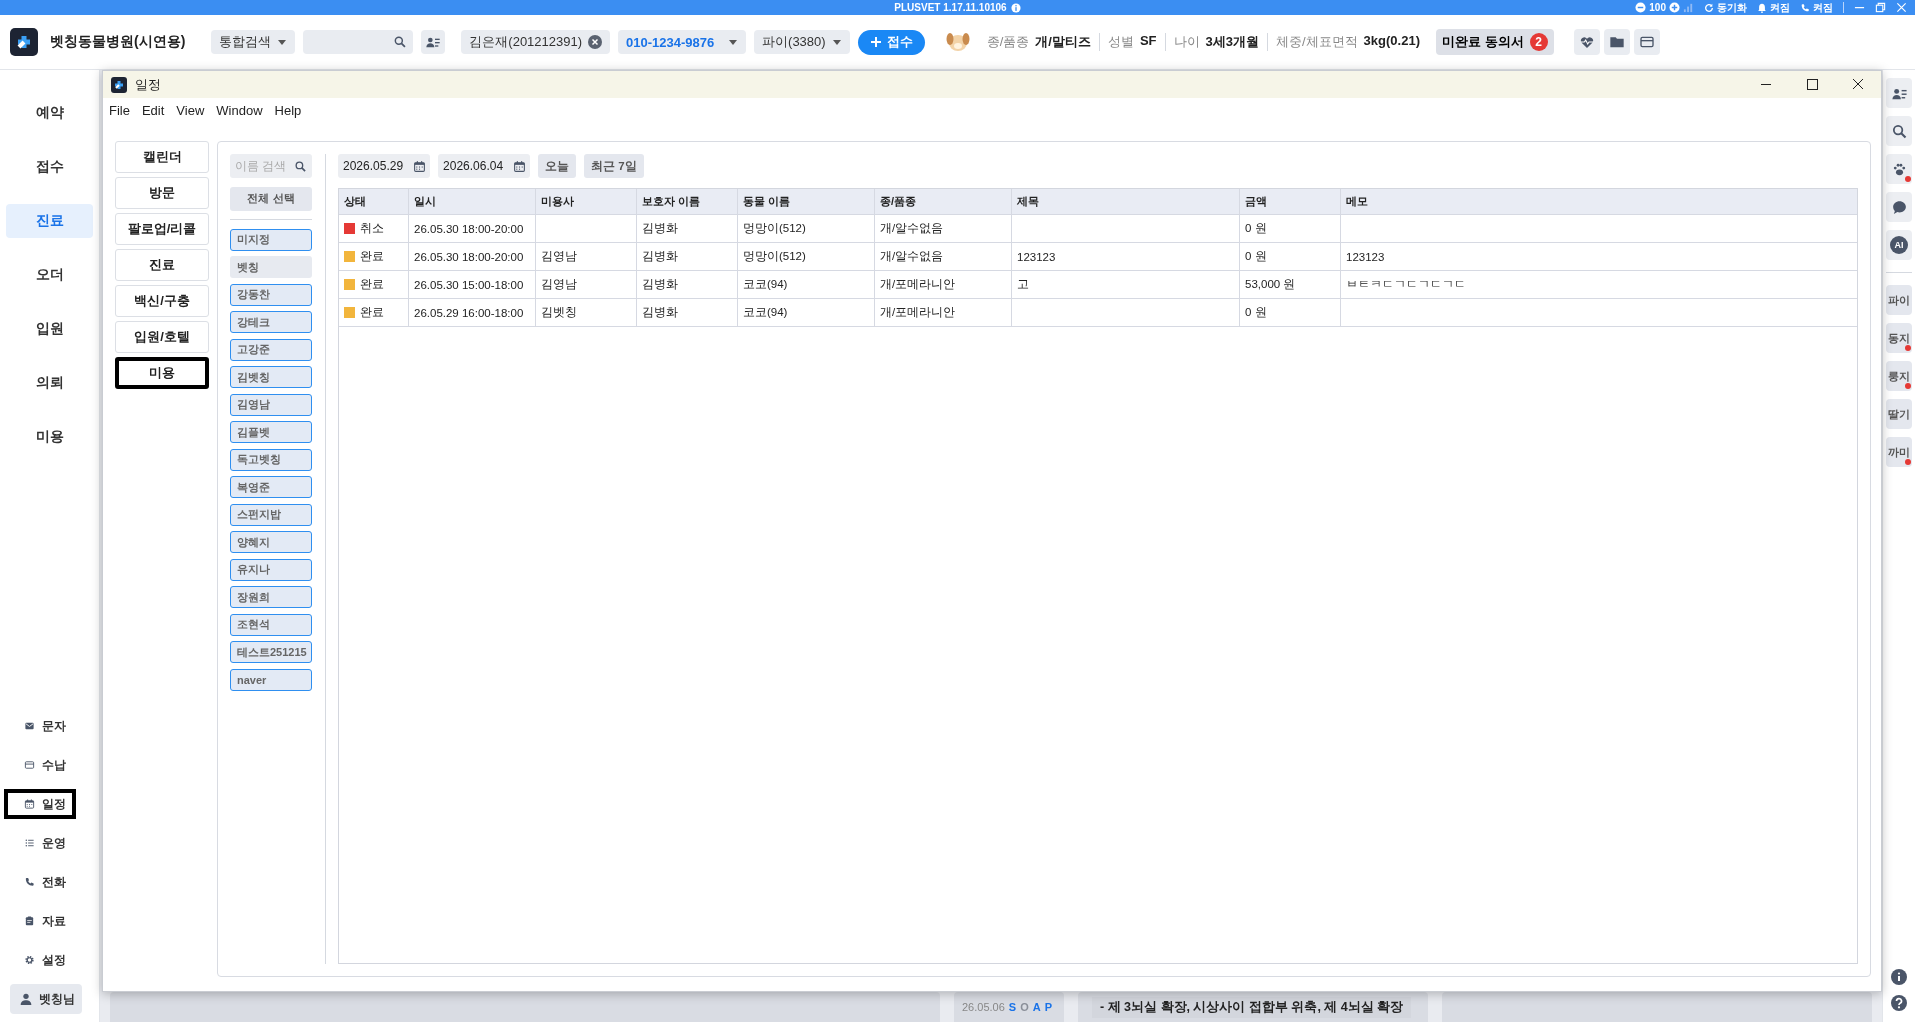  What do you see at coordinates (49, 437) in the screenshot?
I see `nav-item: 미용` at bounding box center [49, 437].